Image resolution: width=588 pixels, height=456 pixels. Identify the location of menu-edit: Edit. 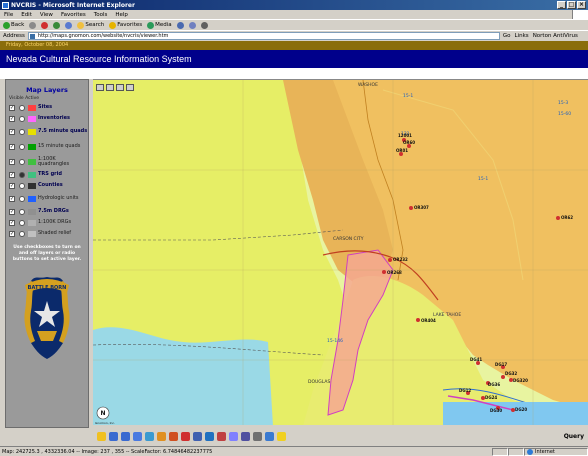
(26, 15).